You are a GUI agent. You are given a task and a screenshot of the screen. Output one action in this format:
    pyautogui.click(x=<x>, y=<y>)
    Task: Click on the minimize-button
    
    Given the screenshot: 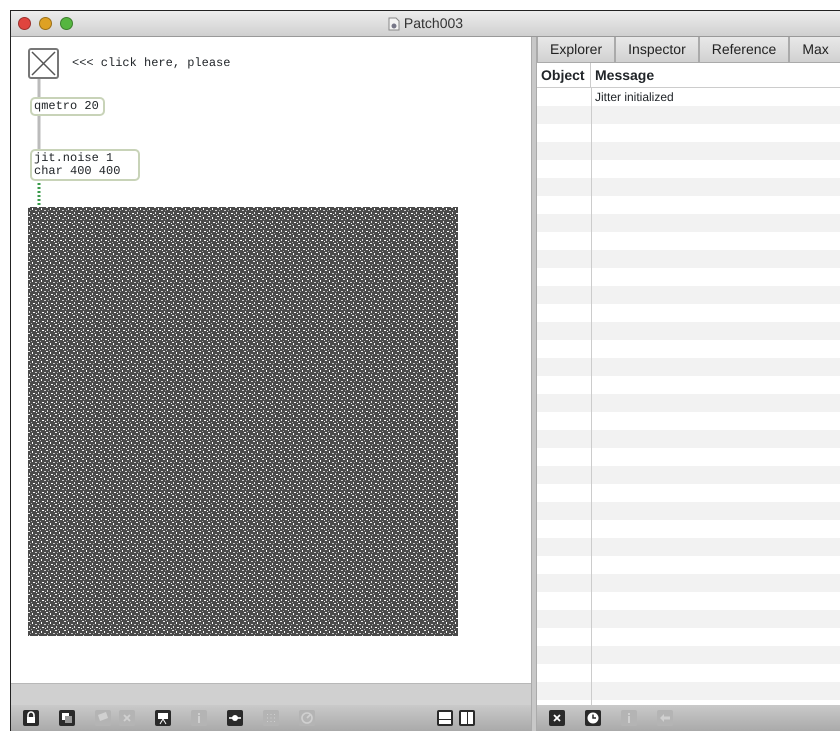 What is the action you would take?
    pyautogui.click(x=45, y=23)
    